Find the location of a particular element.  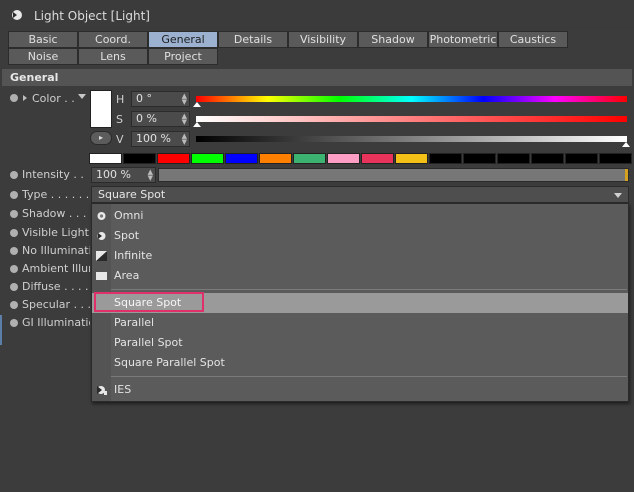

tab-coord: Coord. is located at coordinates (113, 39).